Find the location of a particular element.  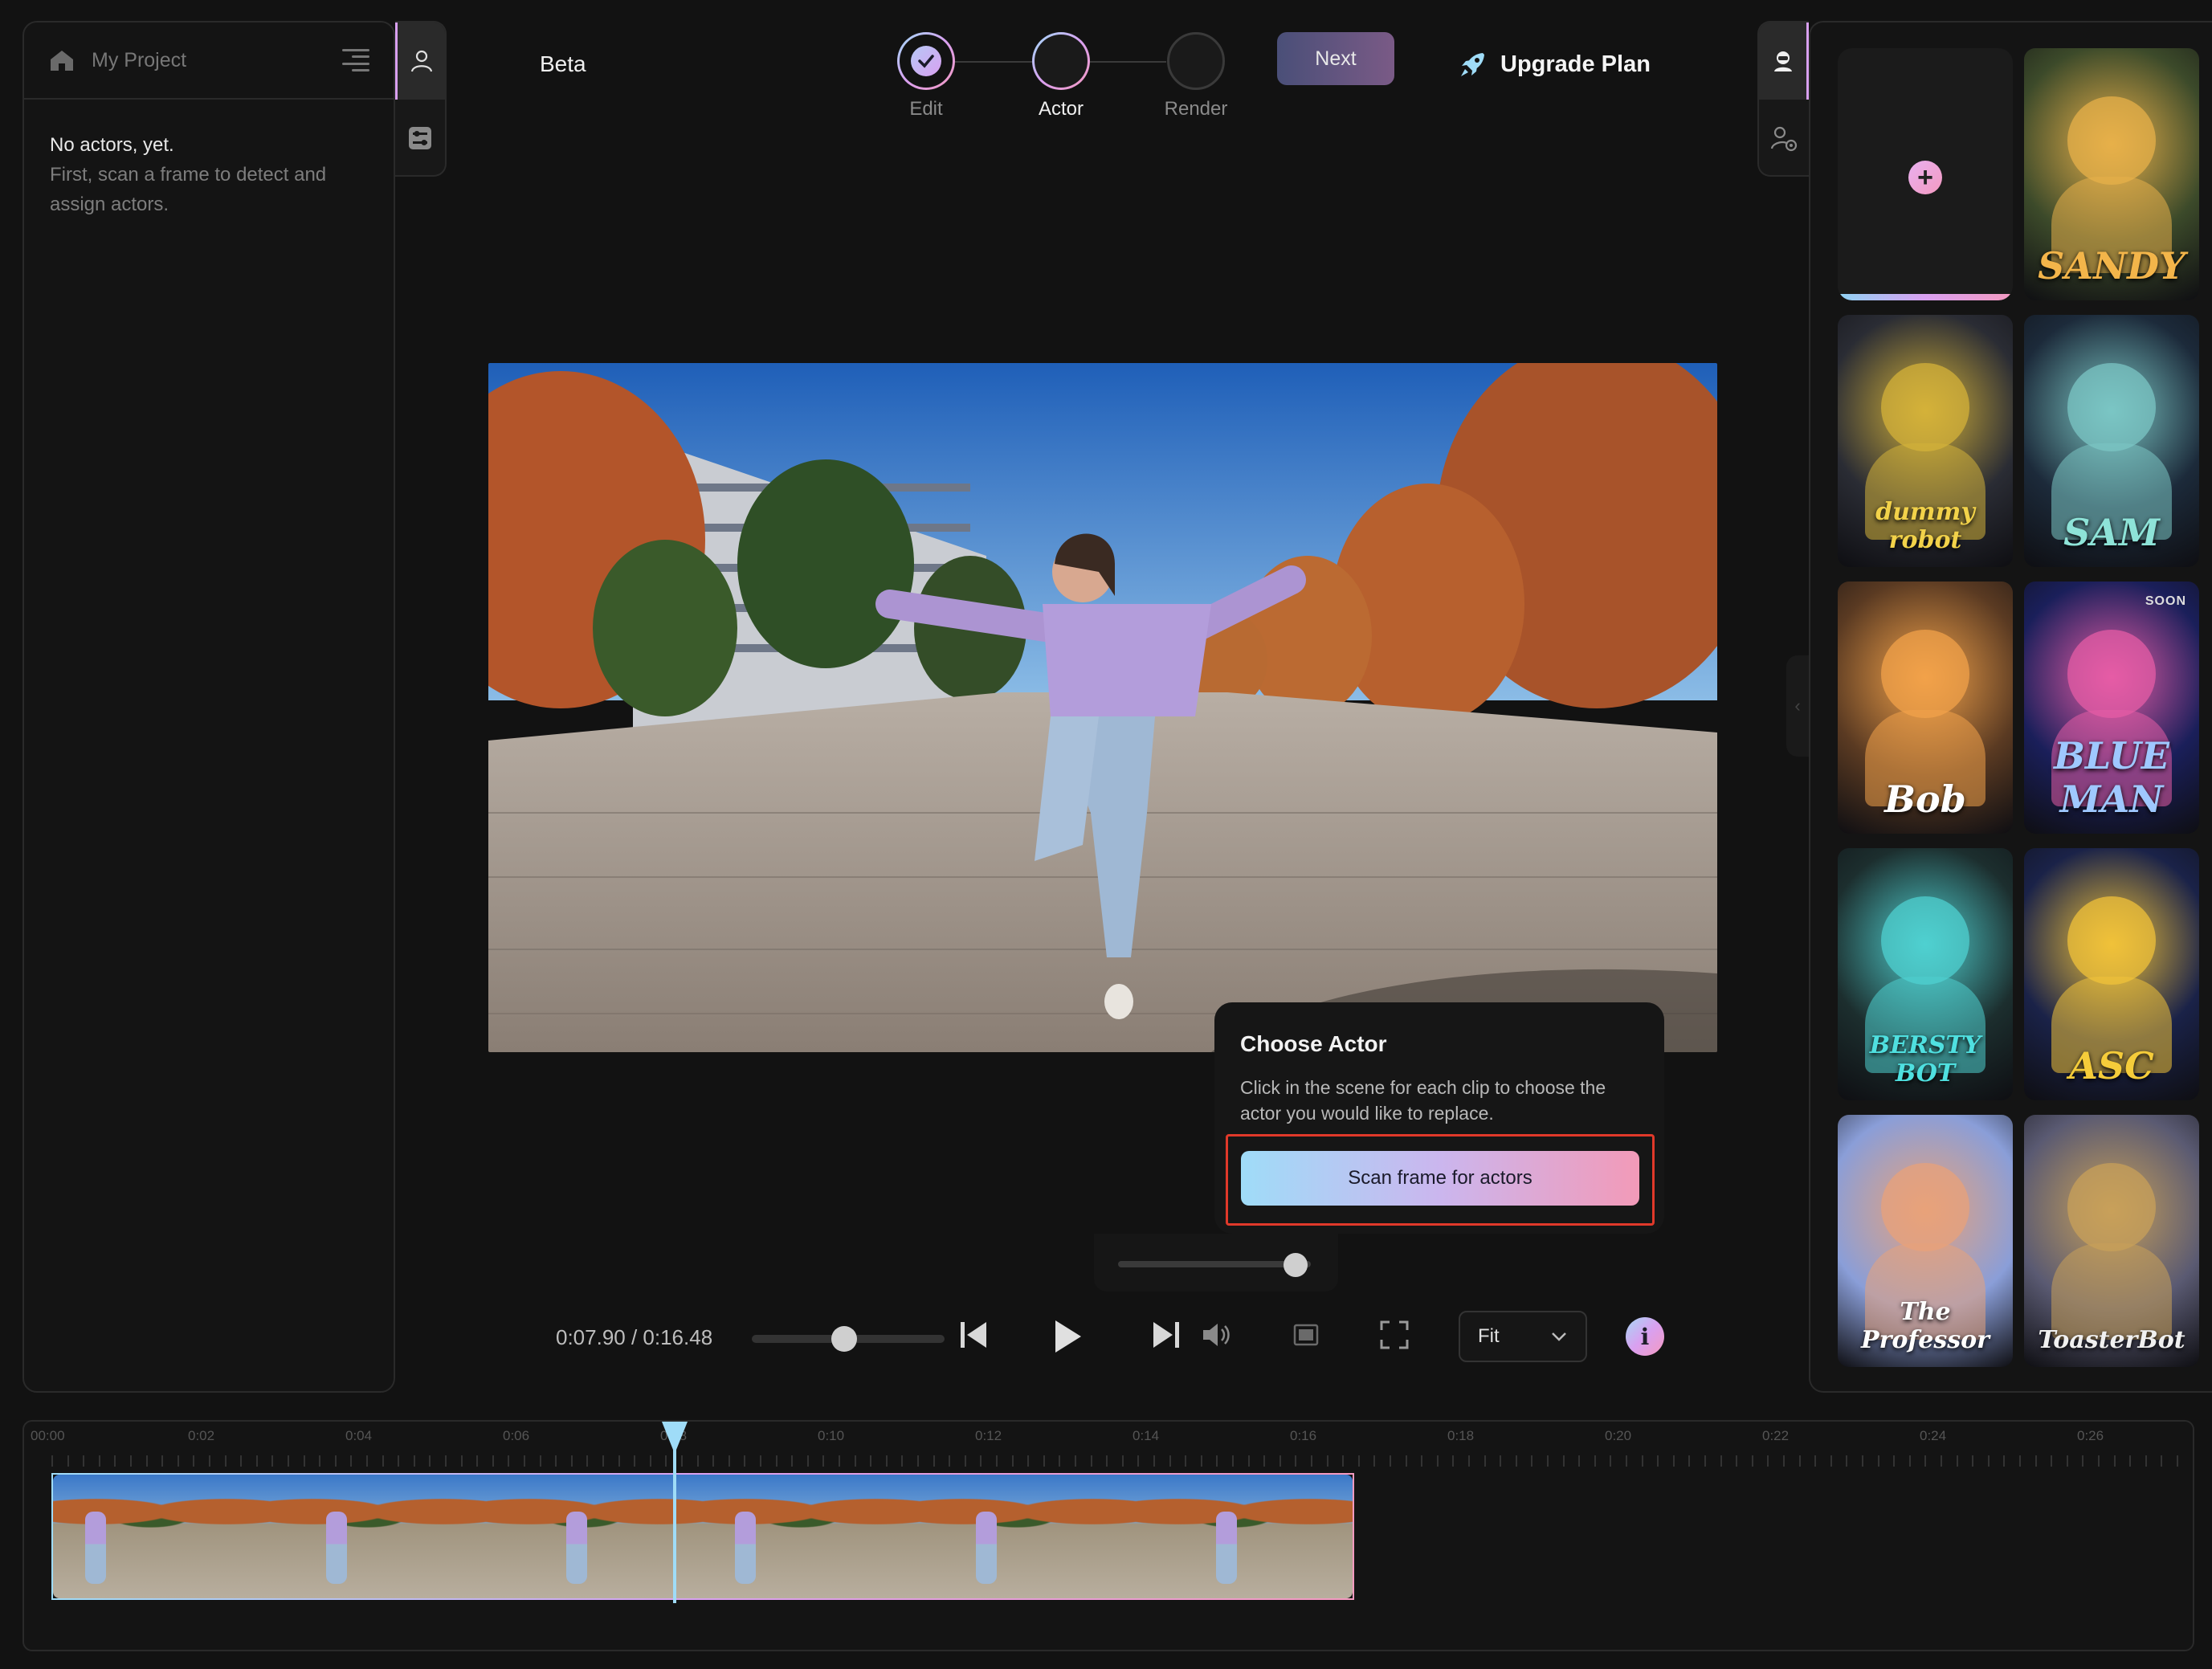

tab-actors is located at coordinates (420, 61).